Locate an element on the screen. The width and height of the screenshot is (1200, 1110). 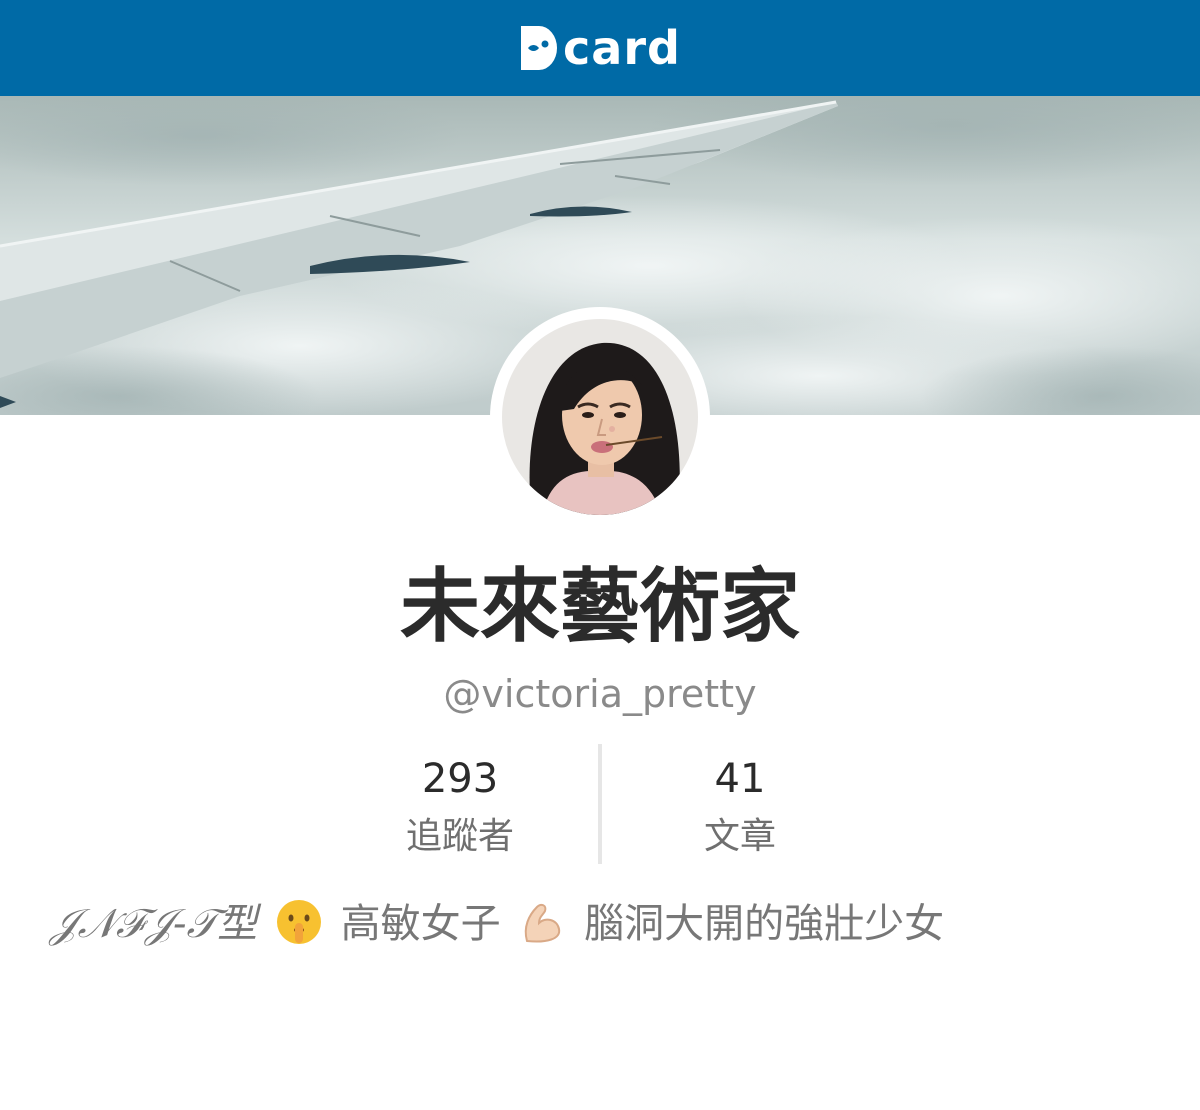
profile-stats: 293 追蹤者 41 文章 is located at coordinates (600, 804).